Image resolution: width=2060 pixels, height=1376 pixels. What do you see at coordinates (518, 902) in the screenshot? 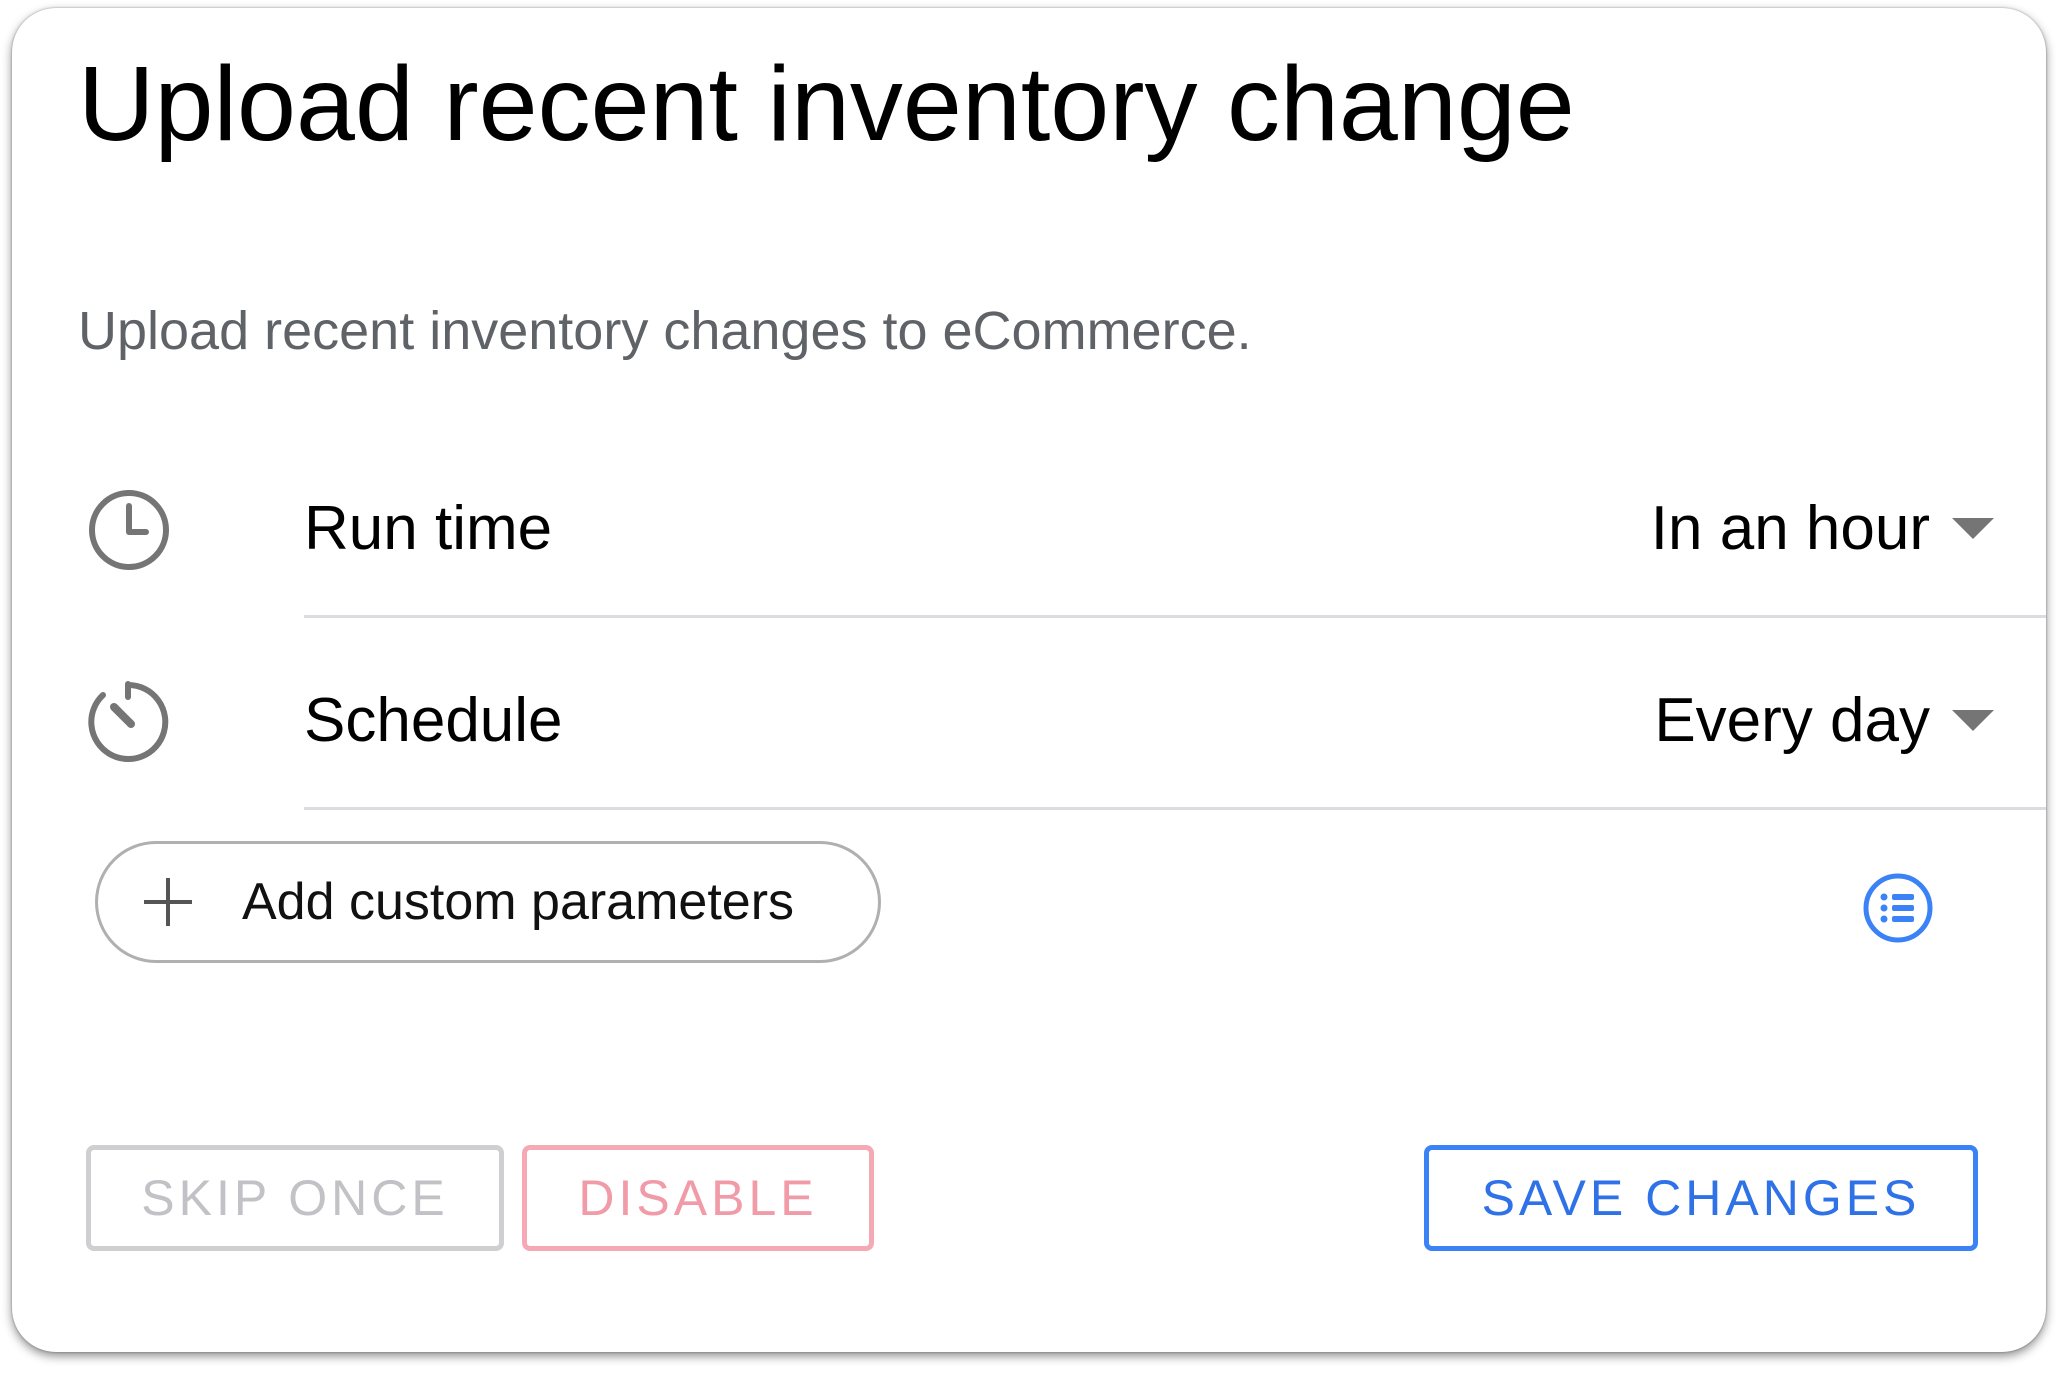
I see `add-custom-parameters-label: Add custom parameters` at bounding box center [518, 902].